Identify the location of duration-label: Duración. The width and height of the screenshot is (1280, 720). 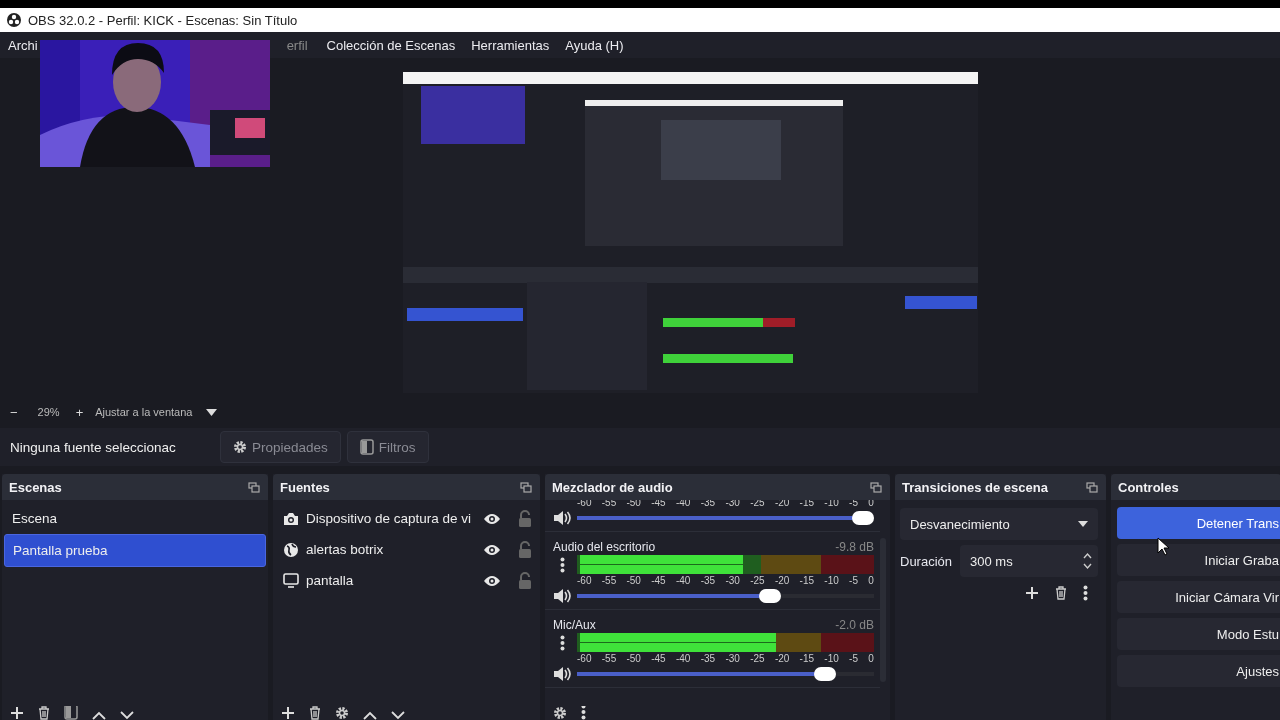
(926, 561).